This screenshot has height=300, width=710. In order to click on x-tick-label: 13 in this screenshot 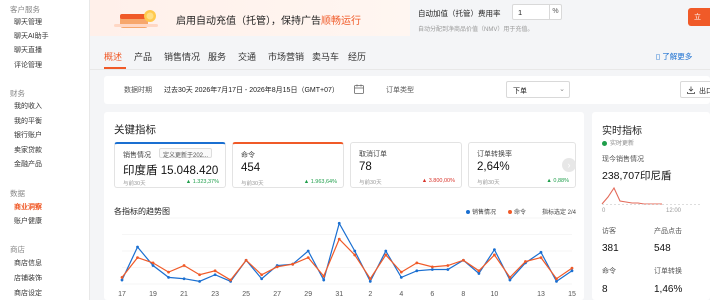, I will do `click(541, 294)`.